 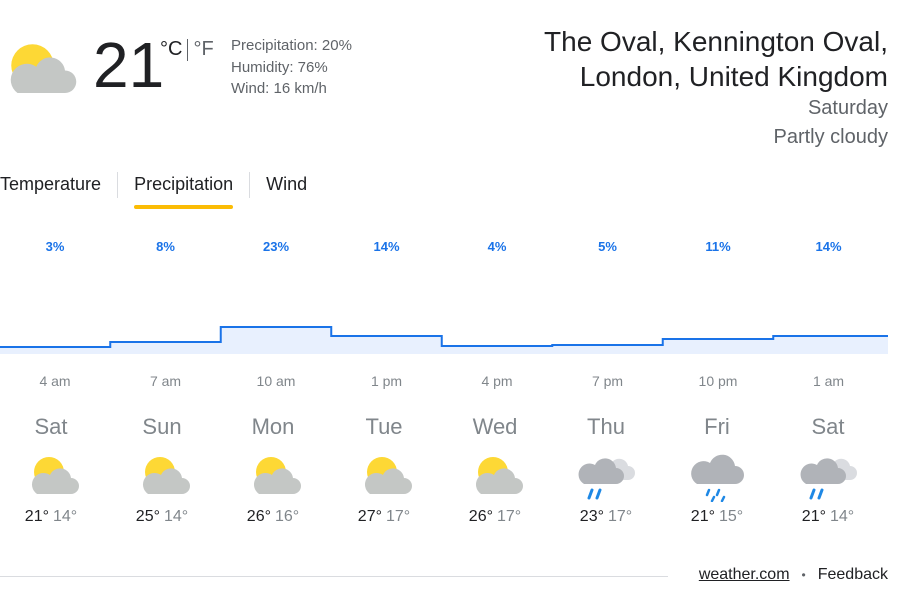 What do you see at coordinates (279, 88) in the screenshot?
I see `wind-text: Wind: 16 km/h` at bounding box center [279, 88].